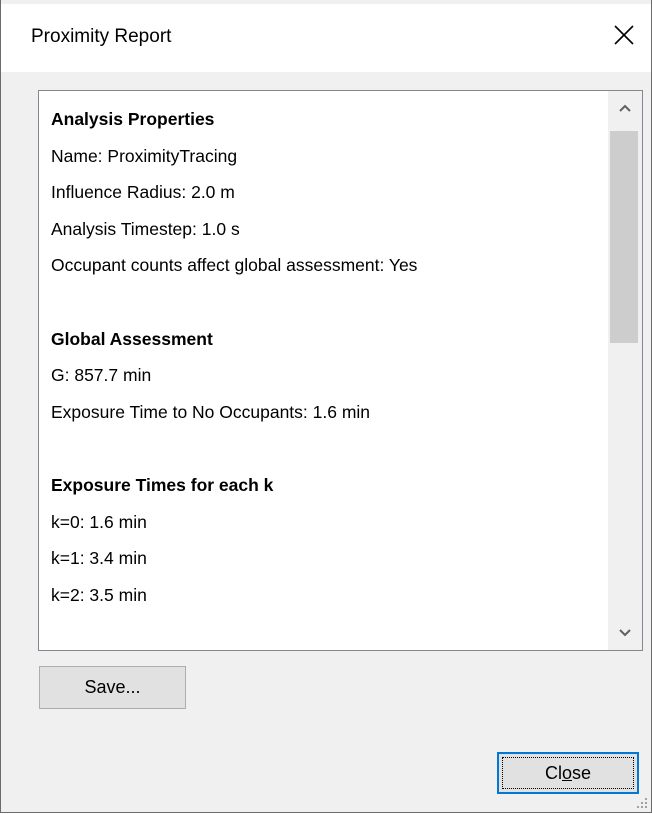 Image resolution: width=652 pixels, height=814 pixels. Describe the element at coordinates (99, 558) in the screenshot. I see `k-exposure-time: k=1: 3.4 min` at that location.